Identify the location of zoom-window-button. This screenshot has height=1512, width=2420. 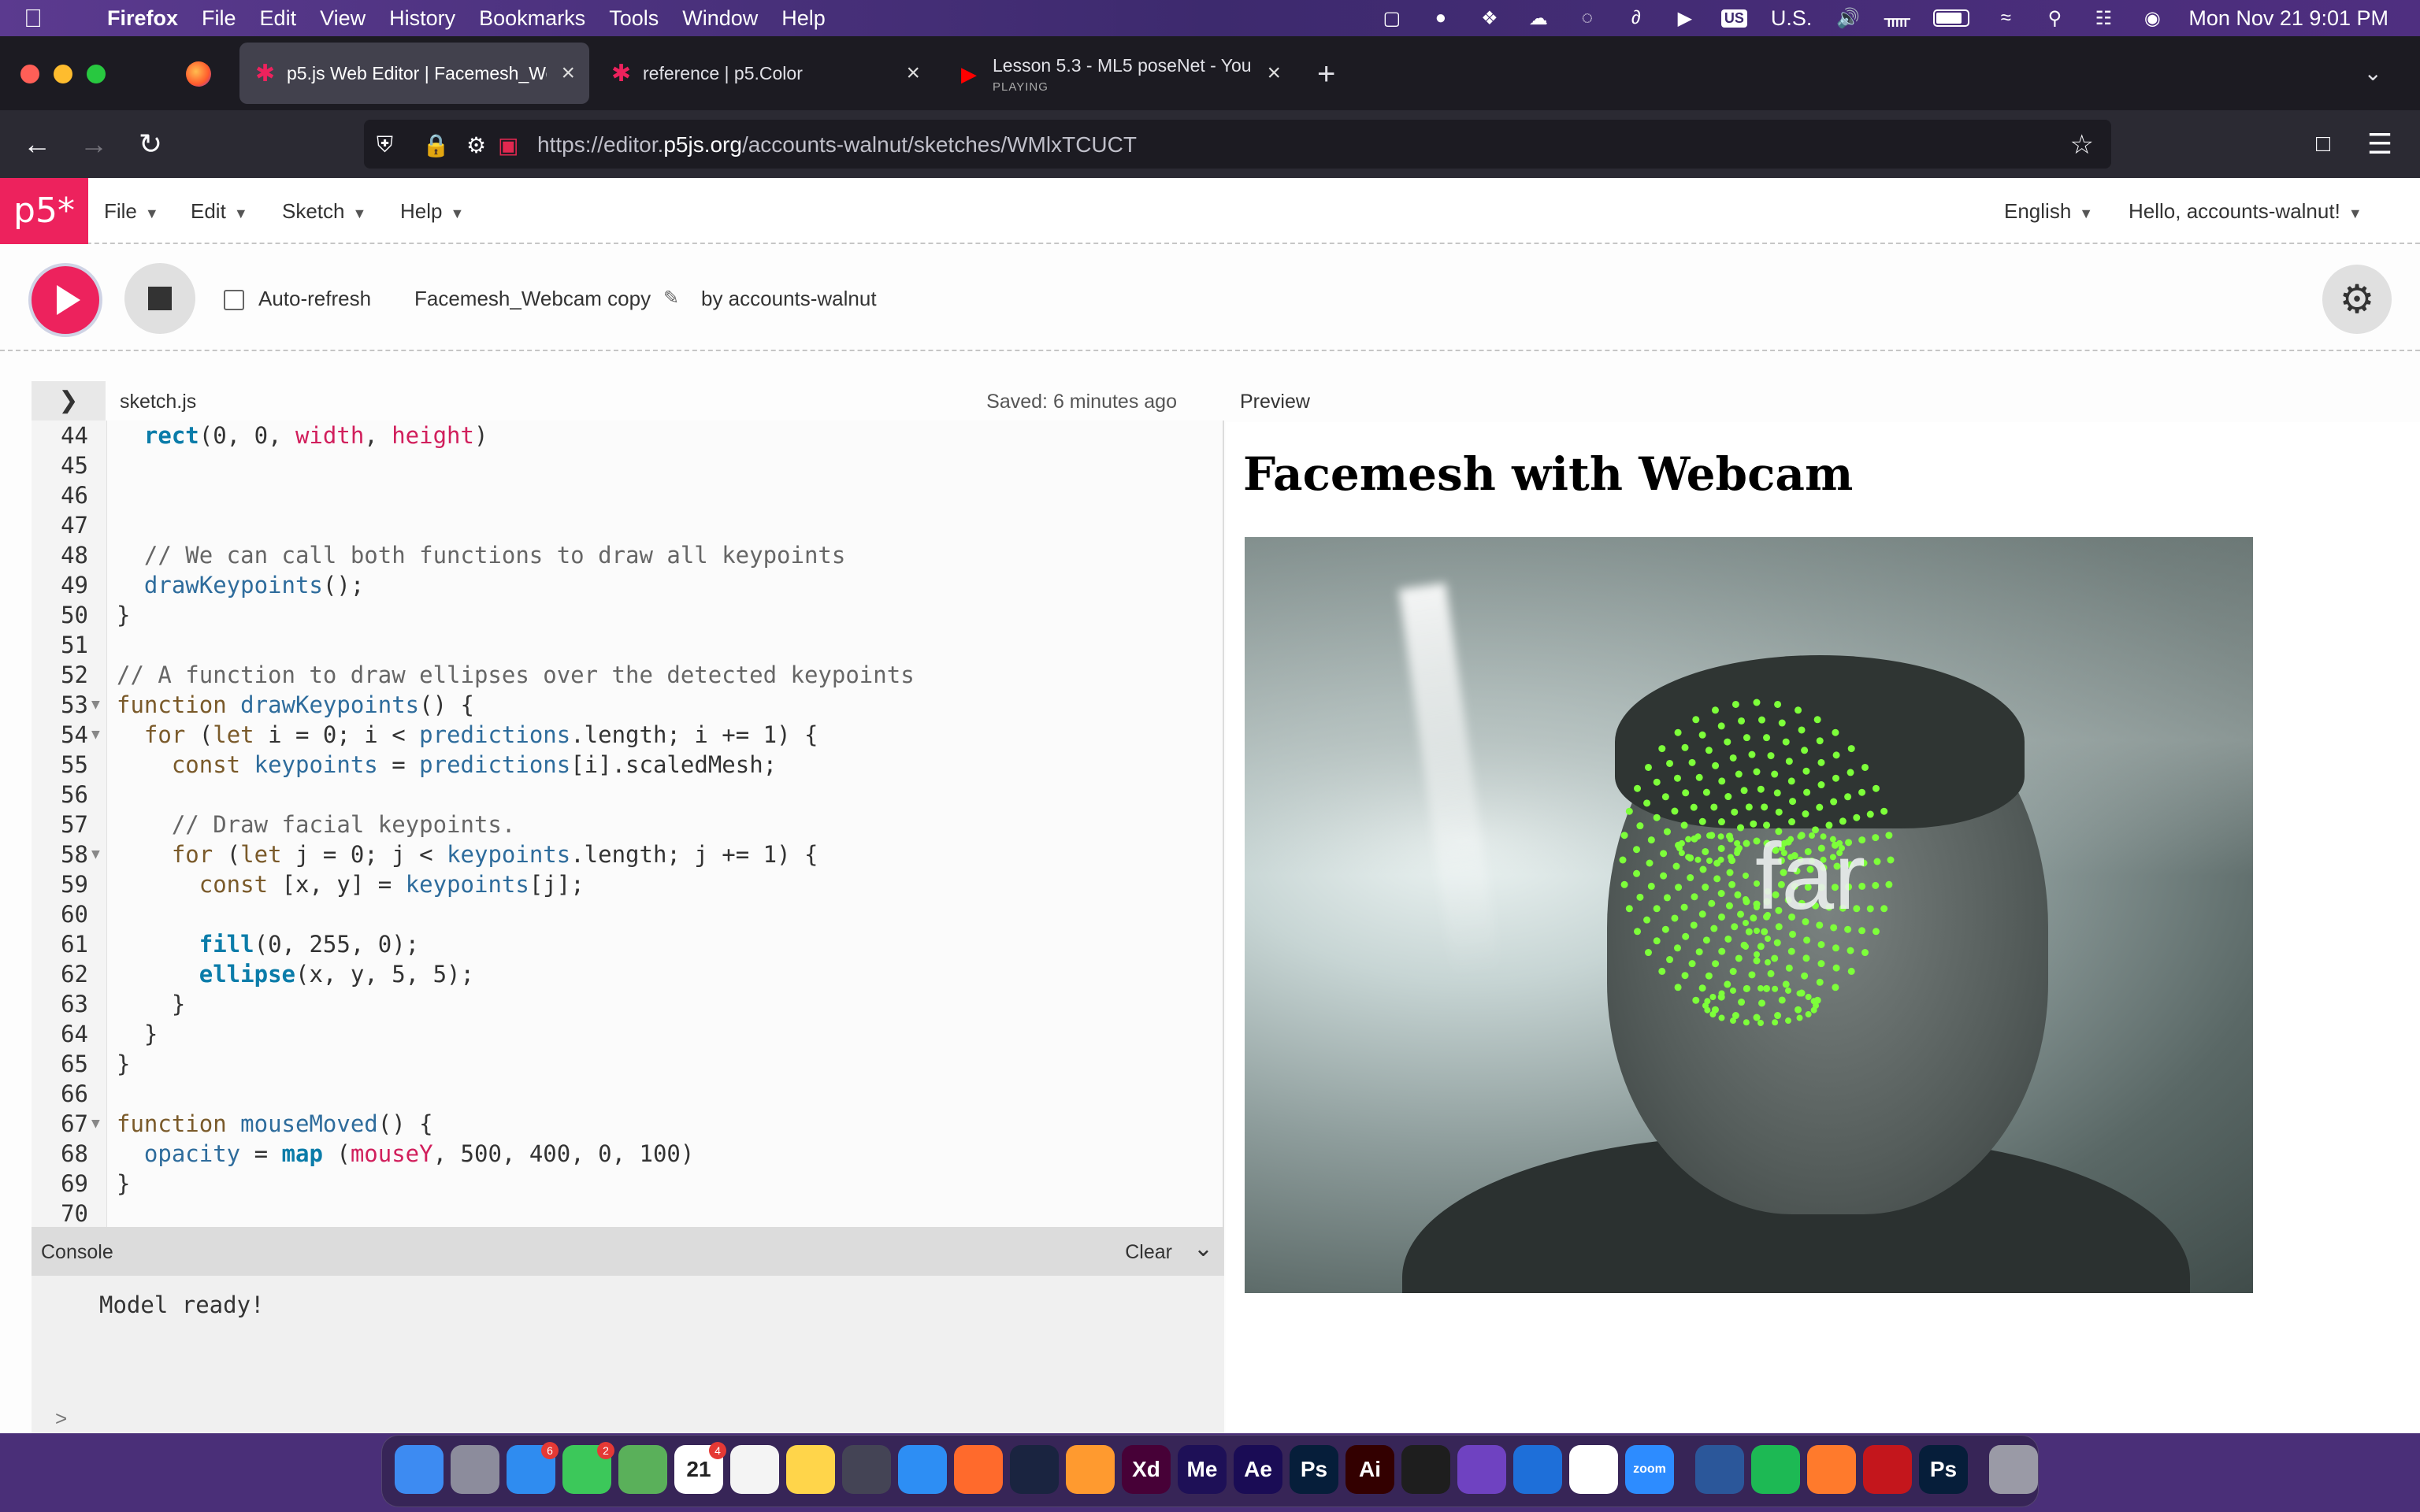
(96, 74).